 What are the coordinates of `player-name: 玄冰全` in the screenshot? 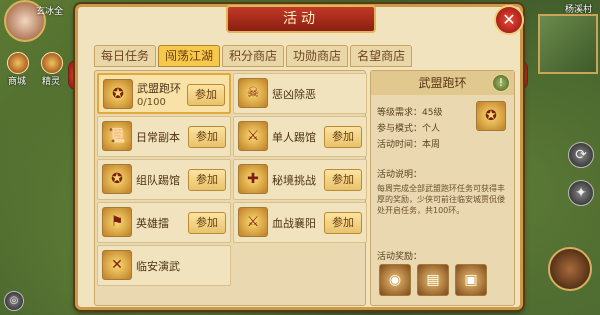 It's located at (50, 12).